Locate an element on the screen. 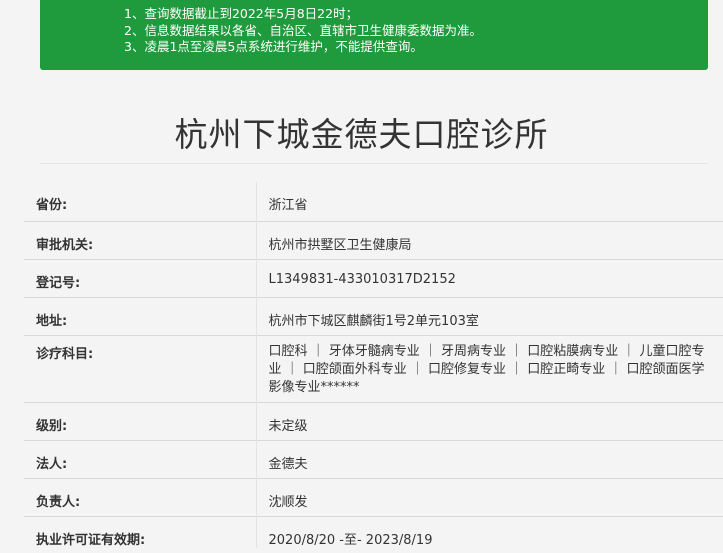 The height and width of the screenshot is (553, 723). row-value-approval-authority: 杭州市拱墅区卫生健康局 is located at coordinates (489, 239).